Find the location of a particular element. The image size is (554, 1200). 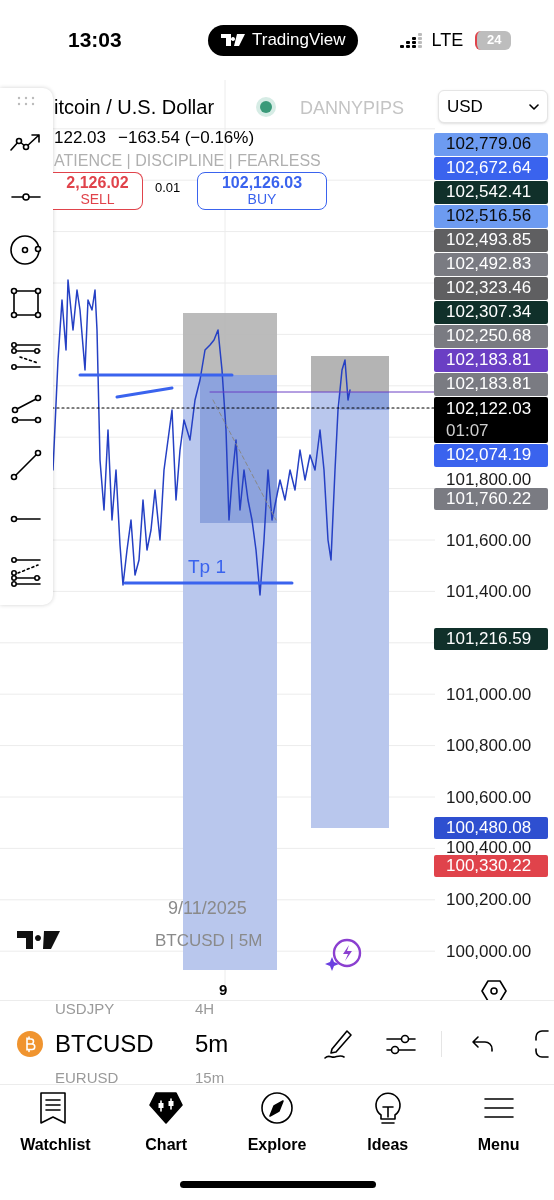

watermark-text: DANNYPIPS is located at coordinates (352, 108).